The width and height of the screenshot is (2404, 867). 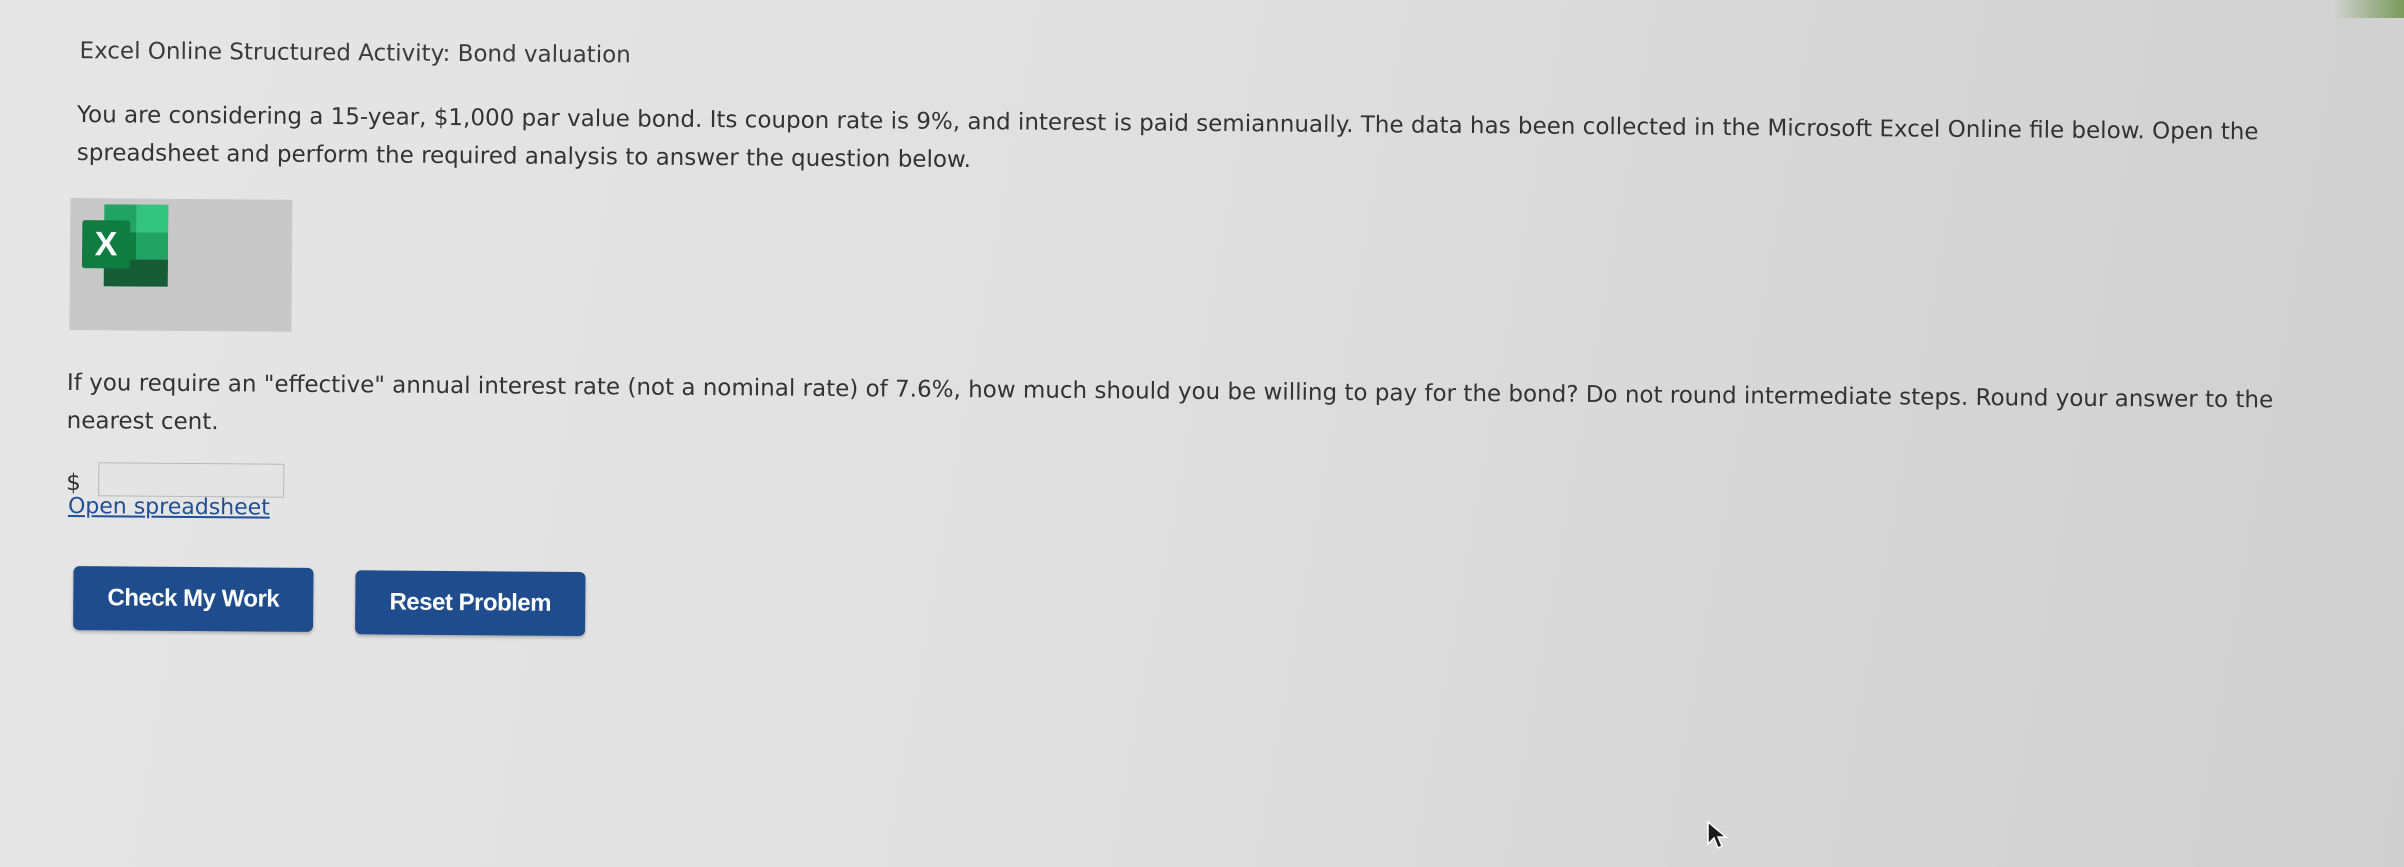 What do you see at coordinates (73, 483) in the screenshot?
I see `currency-symbol: $` at bounding box center [73, 483].